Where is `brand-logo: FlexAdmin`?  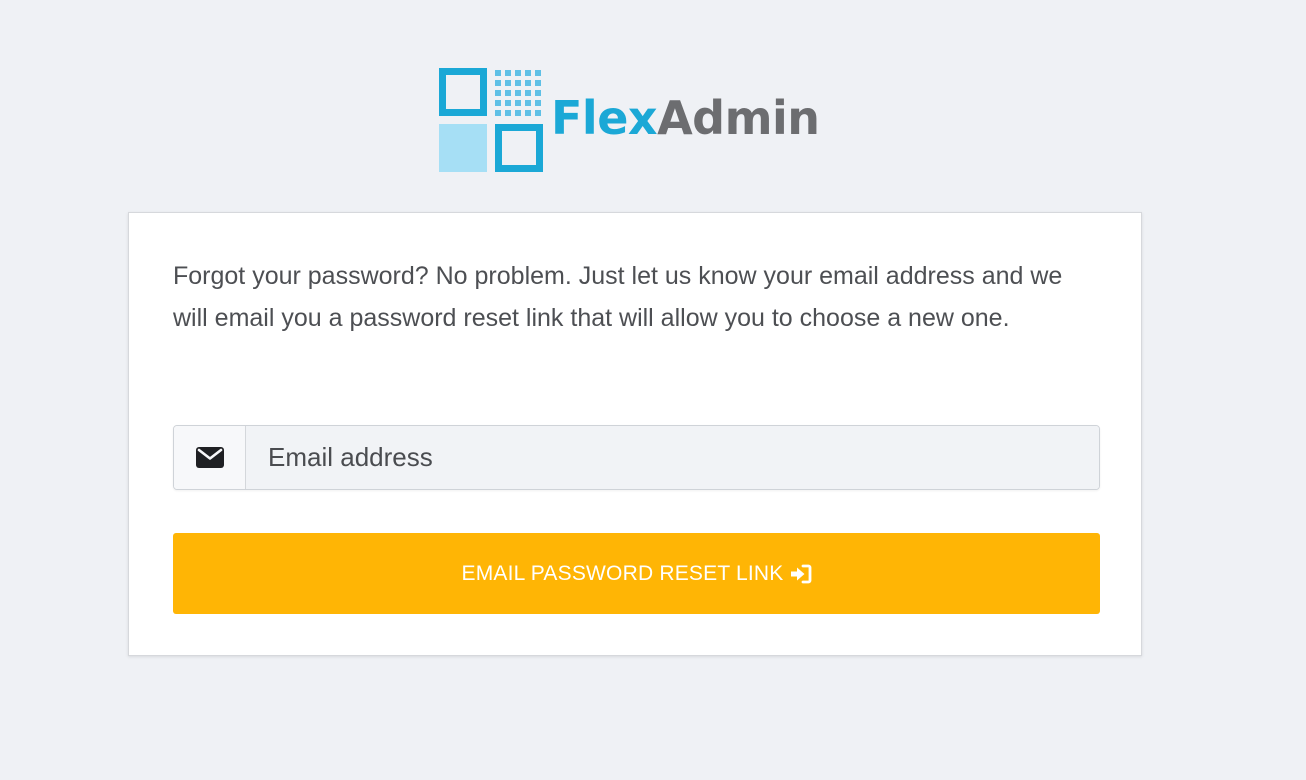
brand-logo: FlexAdmin is located at coordinates (639, 120).